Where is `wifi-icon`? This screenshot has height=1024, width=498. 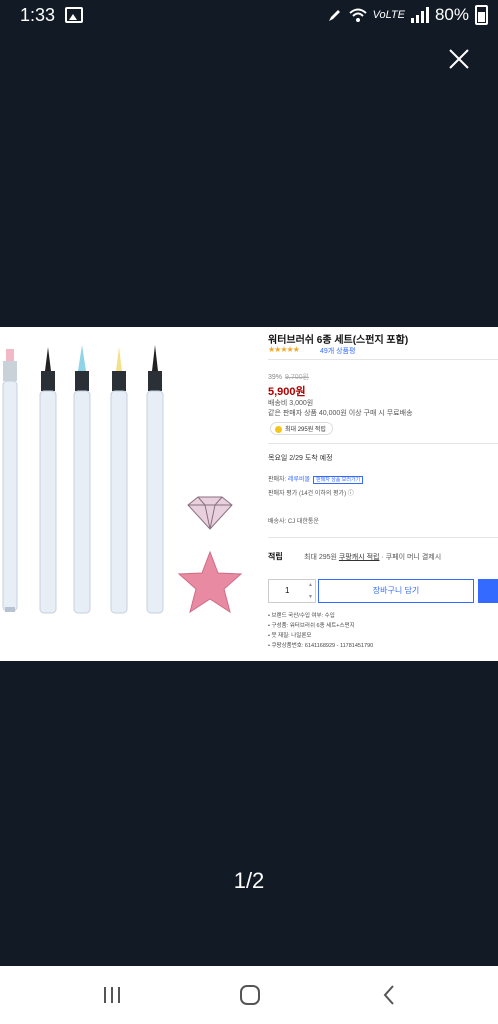 wifi-icon is located at coordinates (357, 15).